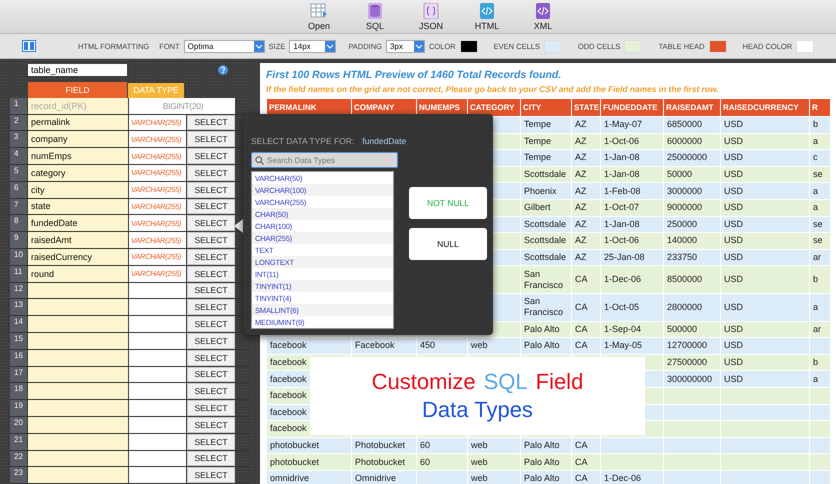 The height and width of the screenshot is (484, 836). I want to click on toolbar-button: Open, so click(319, 16).